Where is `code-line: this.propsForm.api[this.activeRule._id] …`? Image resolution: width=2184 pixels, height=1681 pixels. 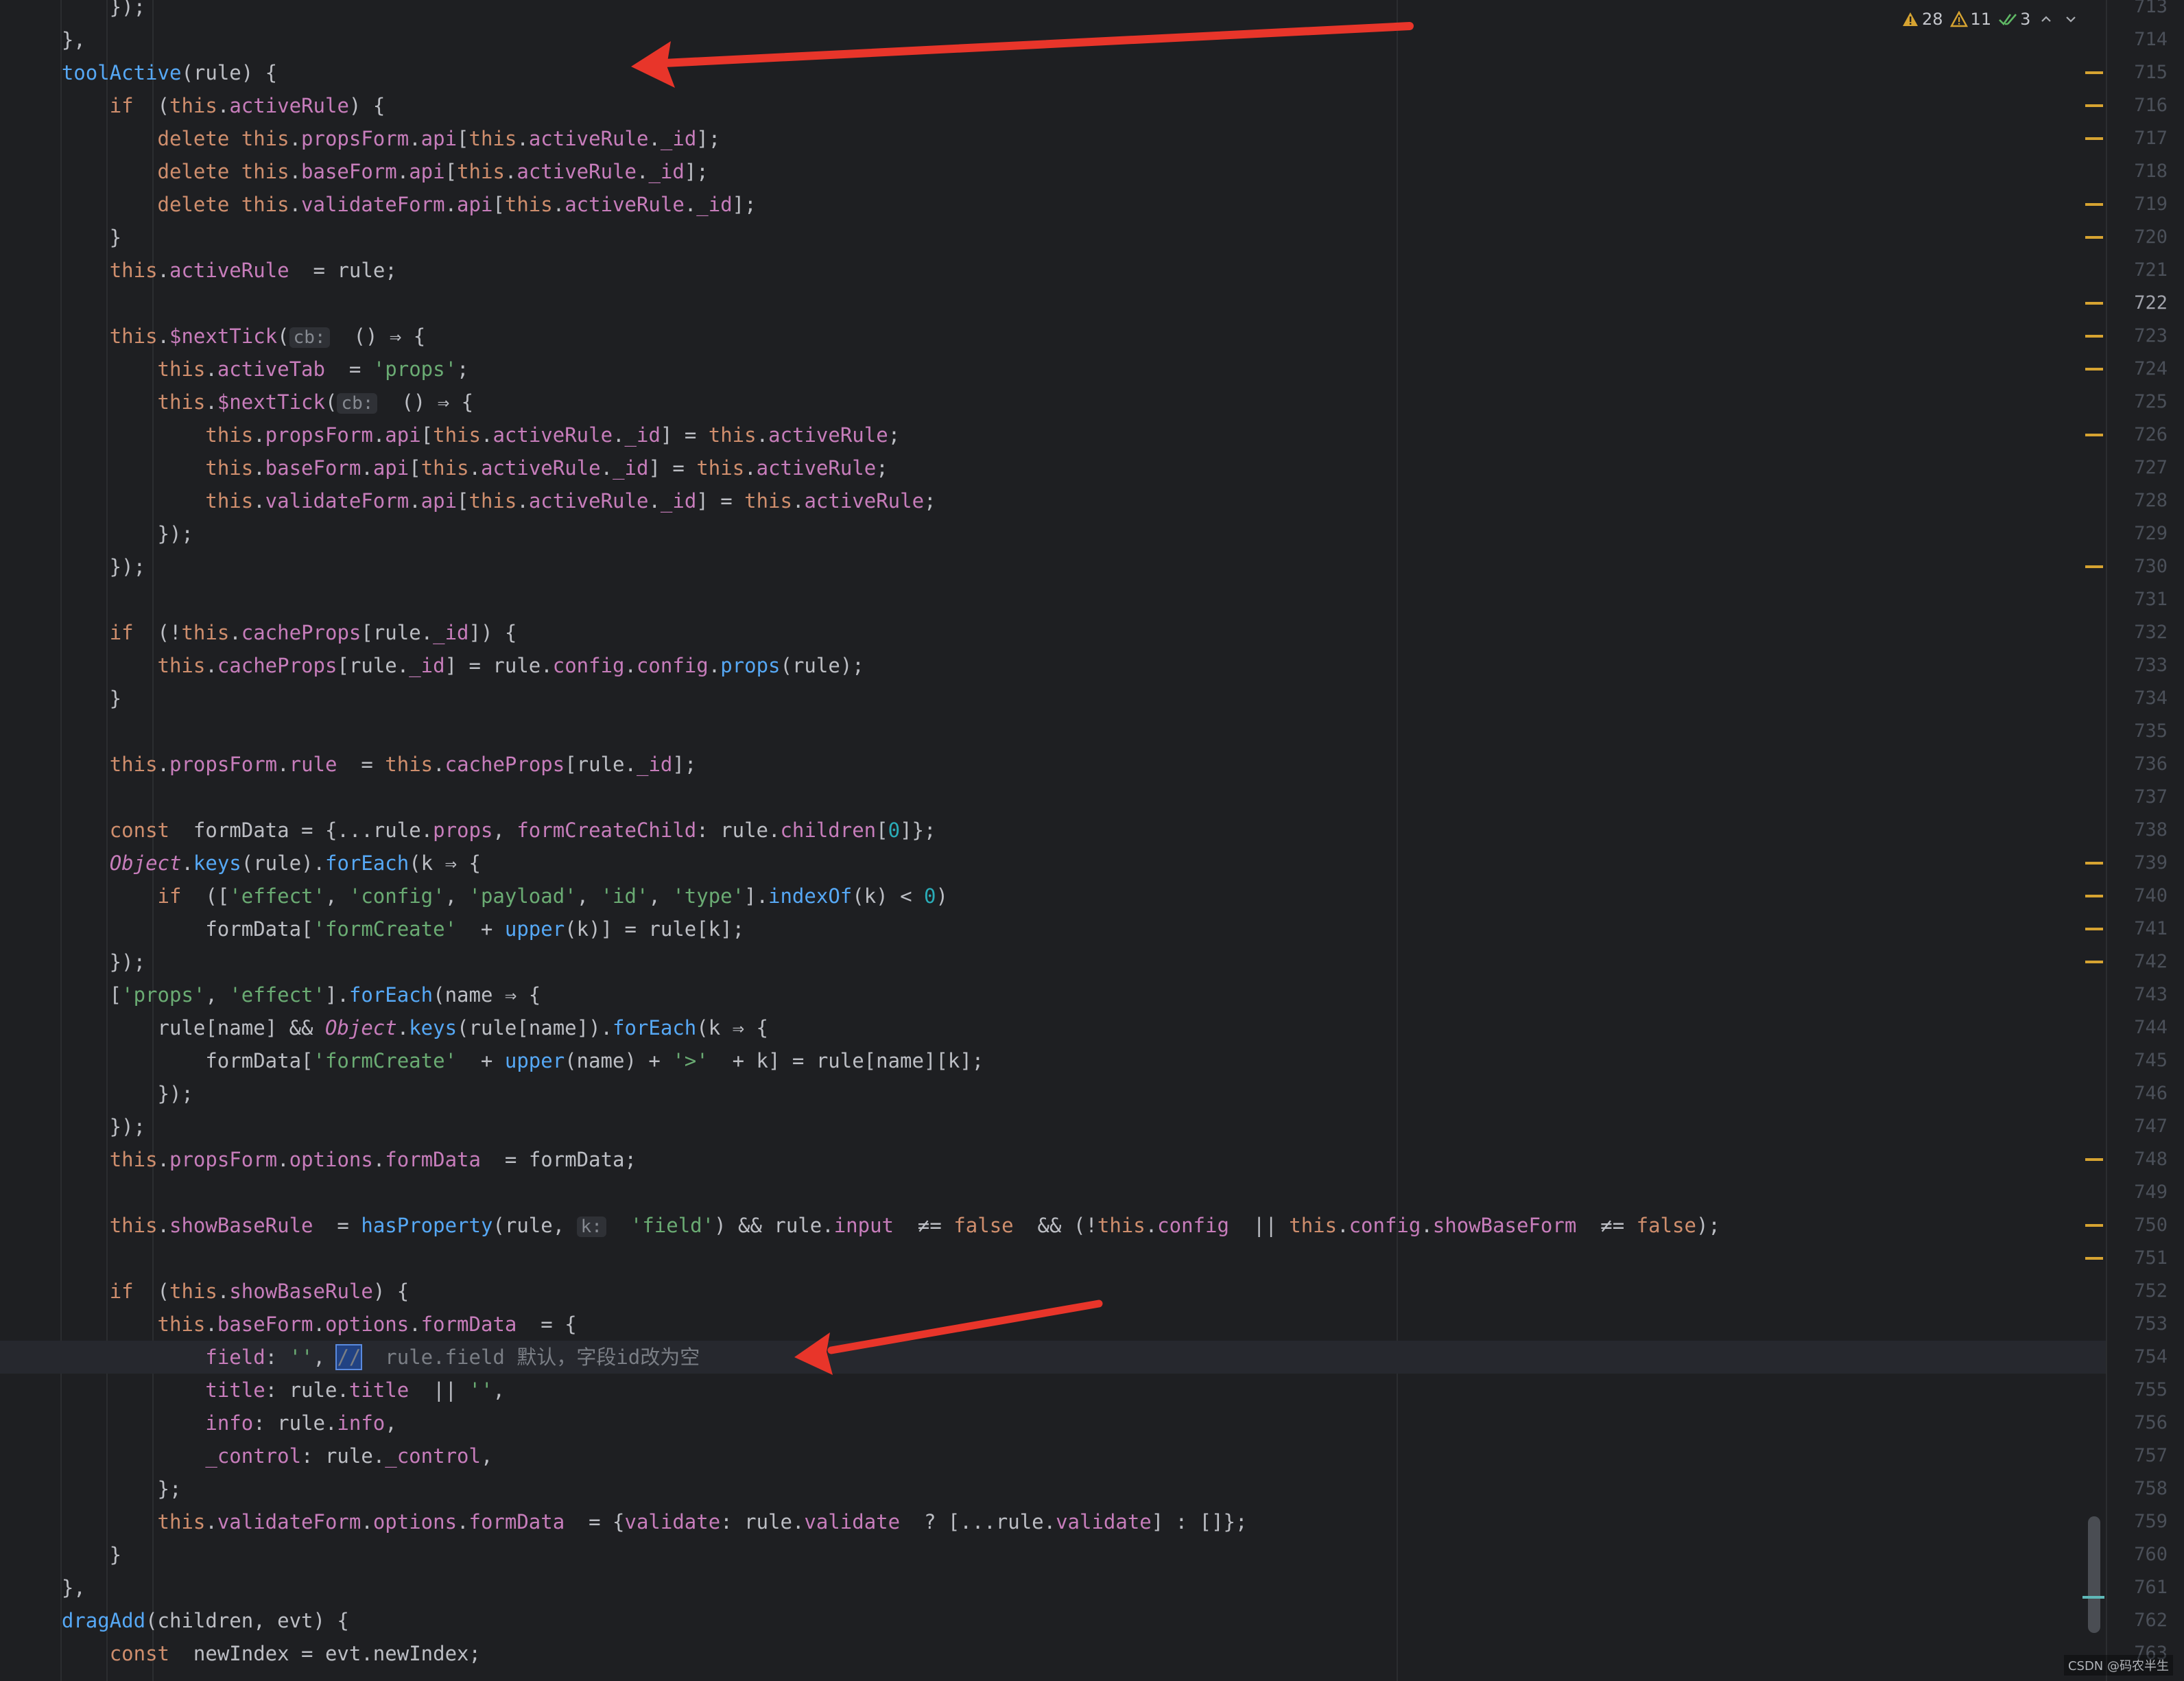
code-line: this.propsForm.api[this.activeRule._id] … is located at coordinates (457, 435).